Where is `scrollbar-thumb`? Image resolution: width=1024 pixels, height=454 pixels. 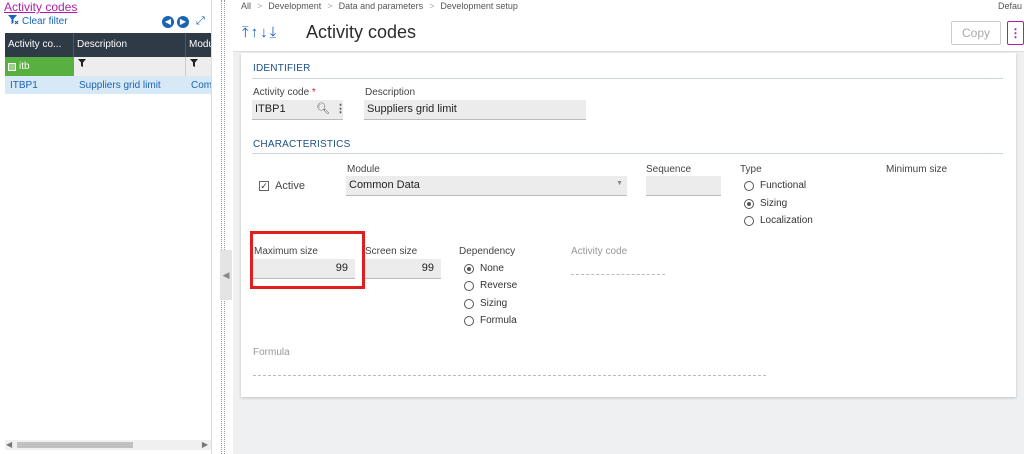
scrollbar-thumb is located at coordinates (75, 445).